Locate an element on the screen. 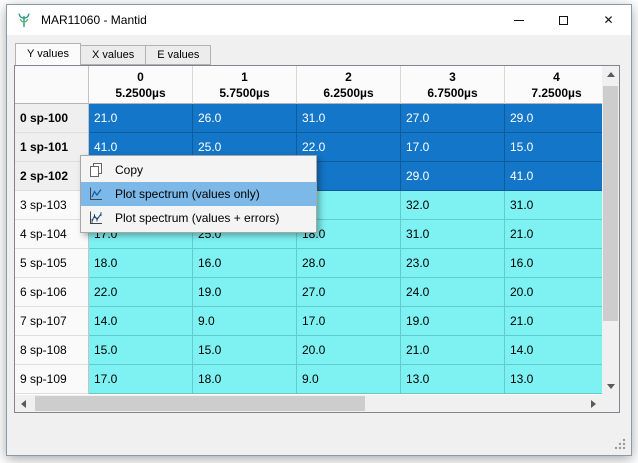  row-header-9: 9 sp-109 is located at coordinates (52, 379).